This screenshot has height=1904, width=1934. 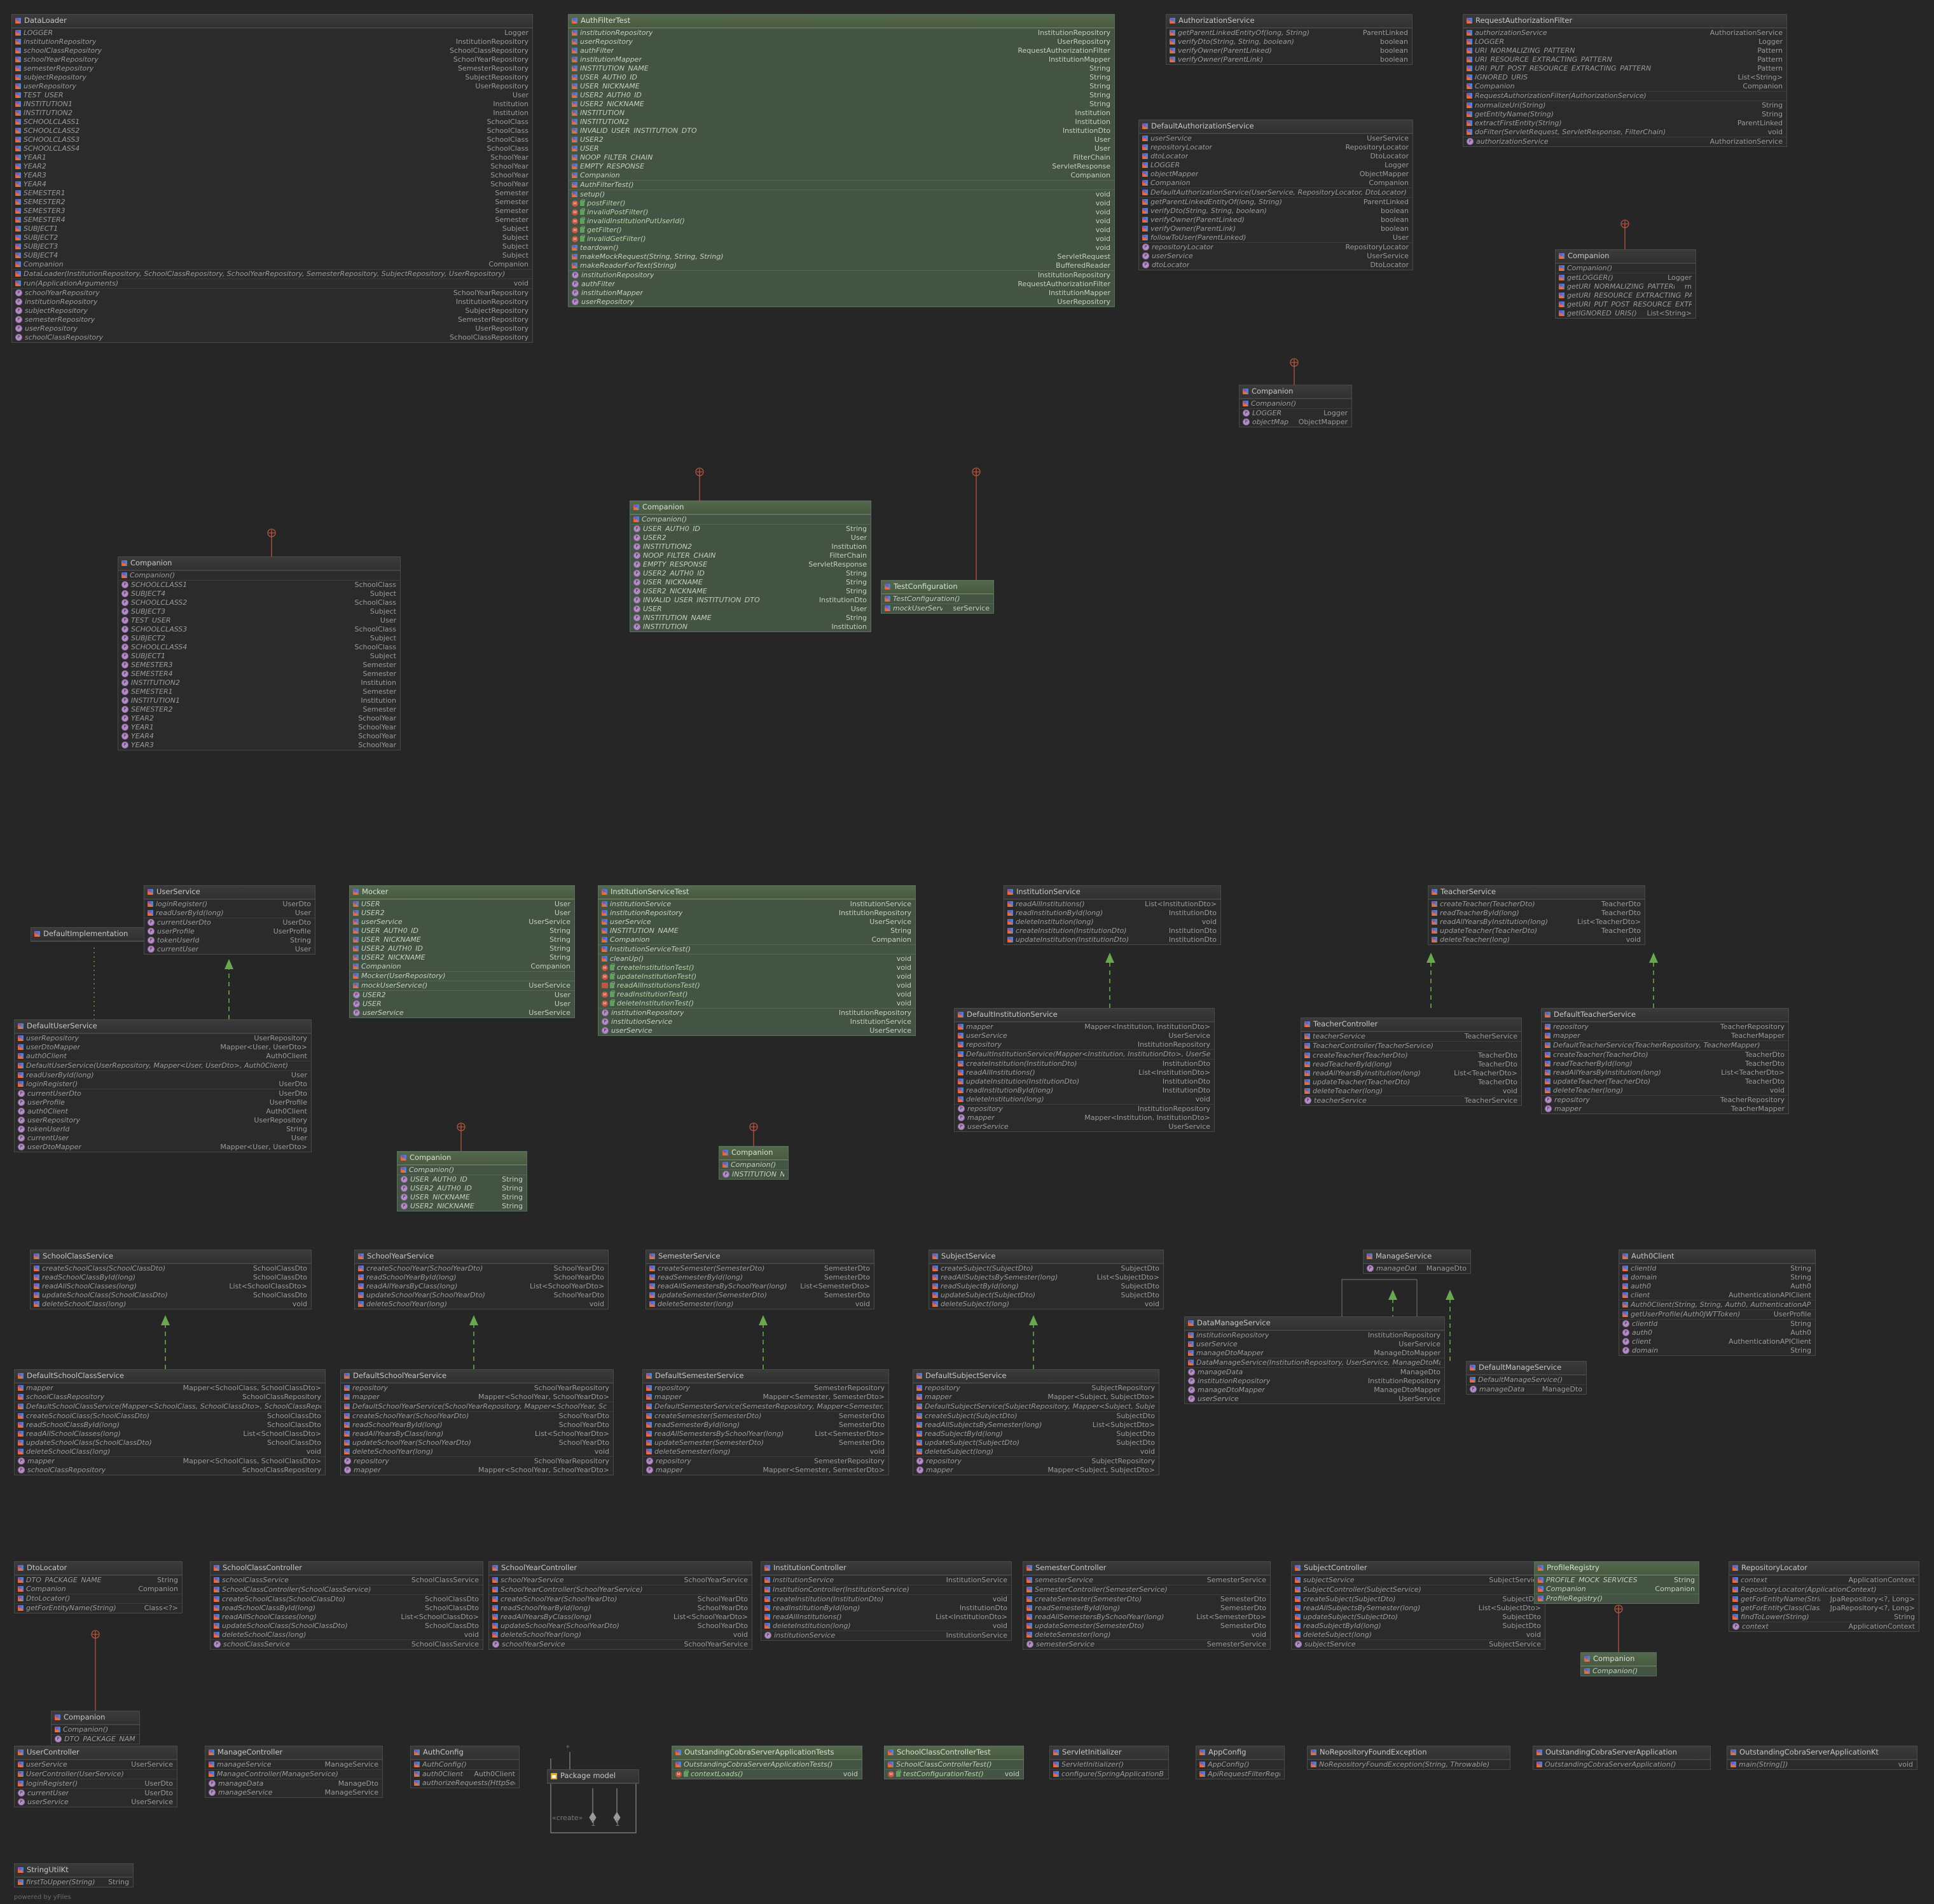 I want to click on class-member-row: repositorySubjectRepository, so click(x=1036, y=1461).